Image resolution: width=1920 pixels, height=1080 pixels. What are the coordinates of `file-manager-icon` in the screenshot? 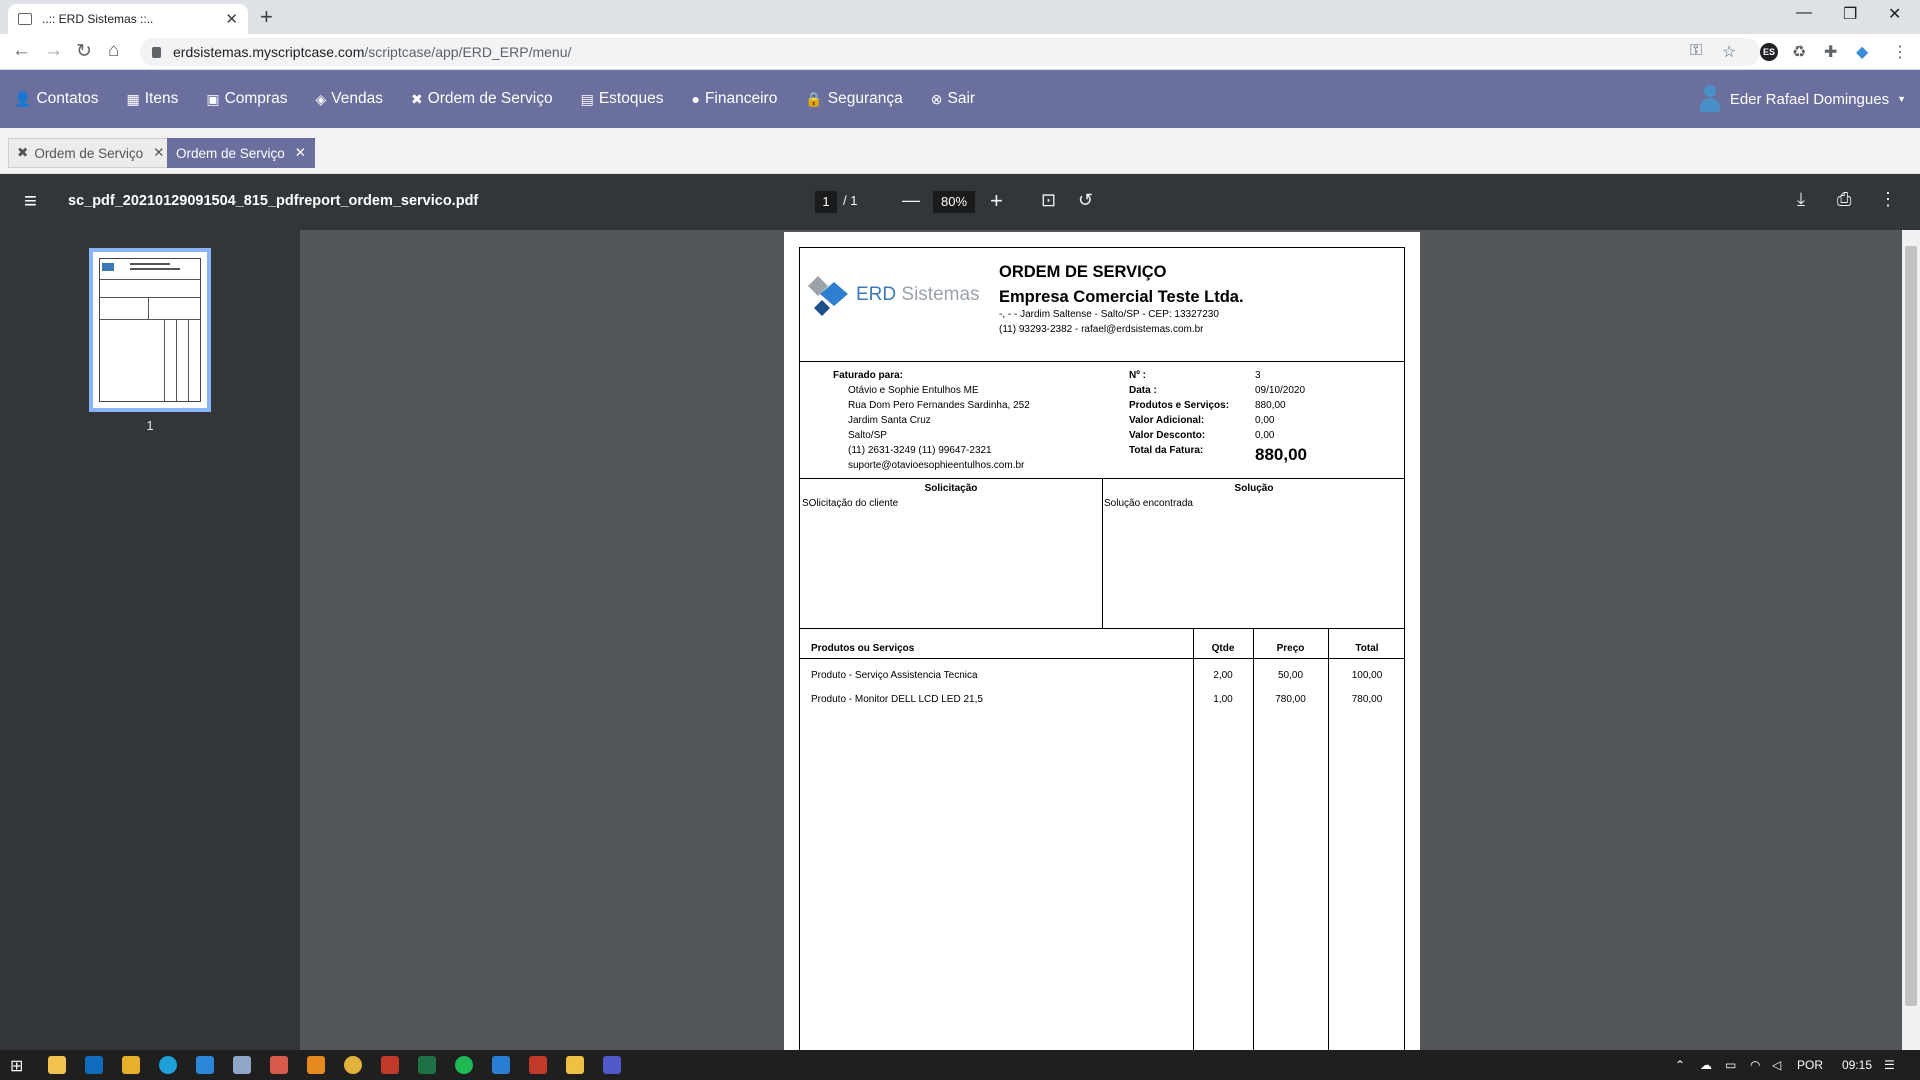 It's located at (575, 1065).